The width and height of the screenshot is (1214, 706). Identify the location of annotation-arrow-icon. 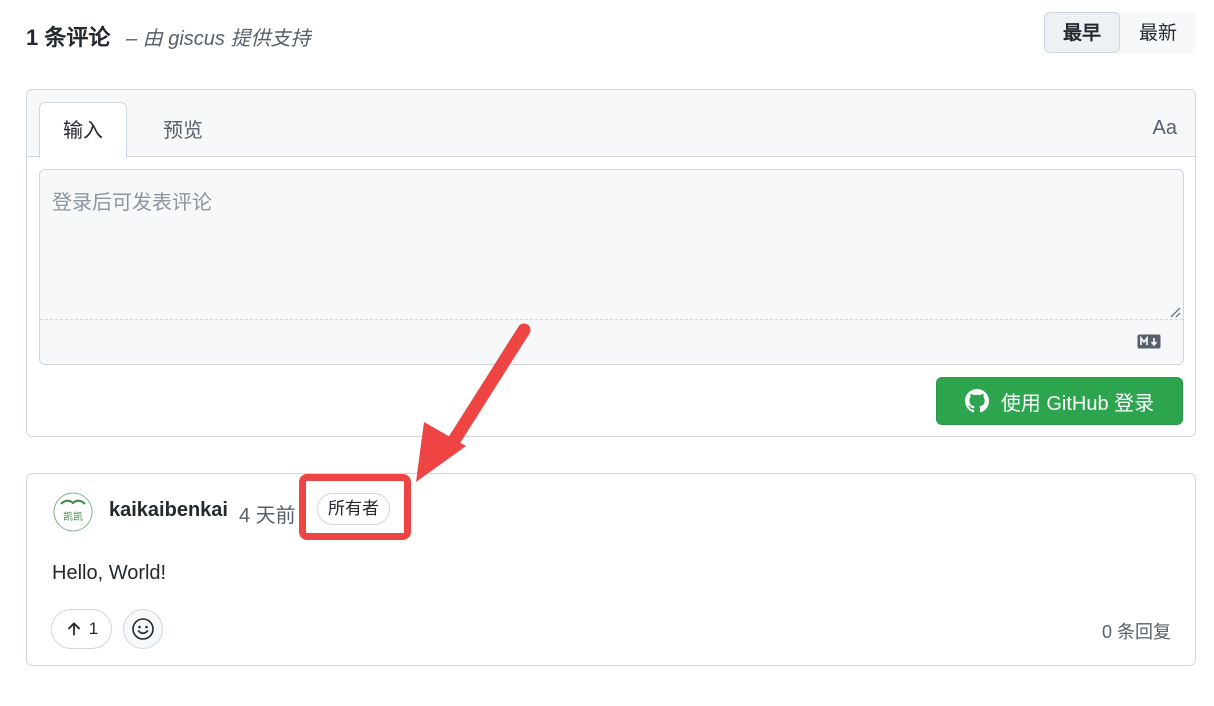
(473, 402).